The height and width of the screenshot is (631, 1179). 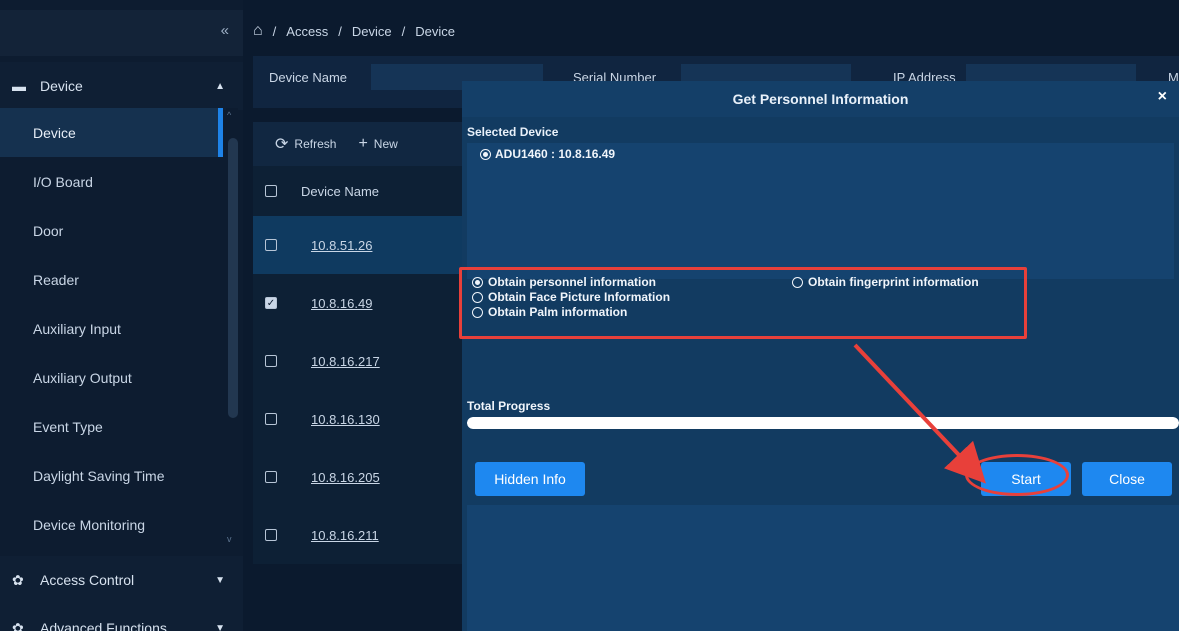 I want to click on sidebar-item-label: Auxiliary Input, so click(x=77, y=328).